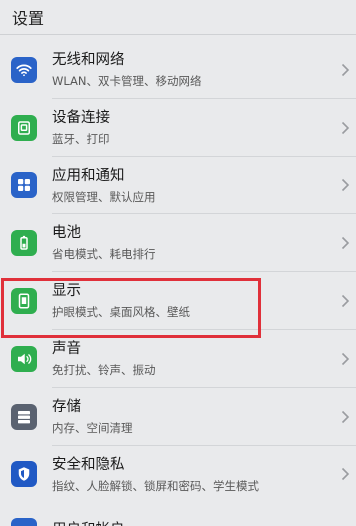 The height and width of the screenshot is (526, 356). Describe the element at coordinates (178, 417) in the screenshot. I see `settings-item-storage: 存储 内存、空间清理` at that location.